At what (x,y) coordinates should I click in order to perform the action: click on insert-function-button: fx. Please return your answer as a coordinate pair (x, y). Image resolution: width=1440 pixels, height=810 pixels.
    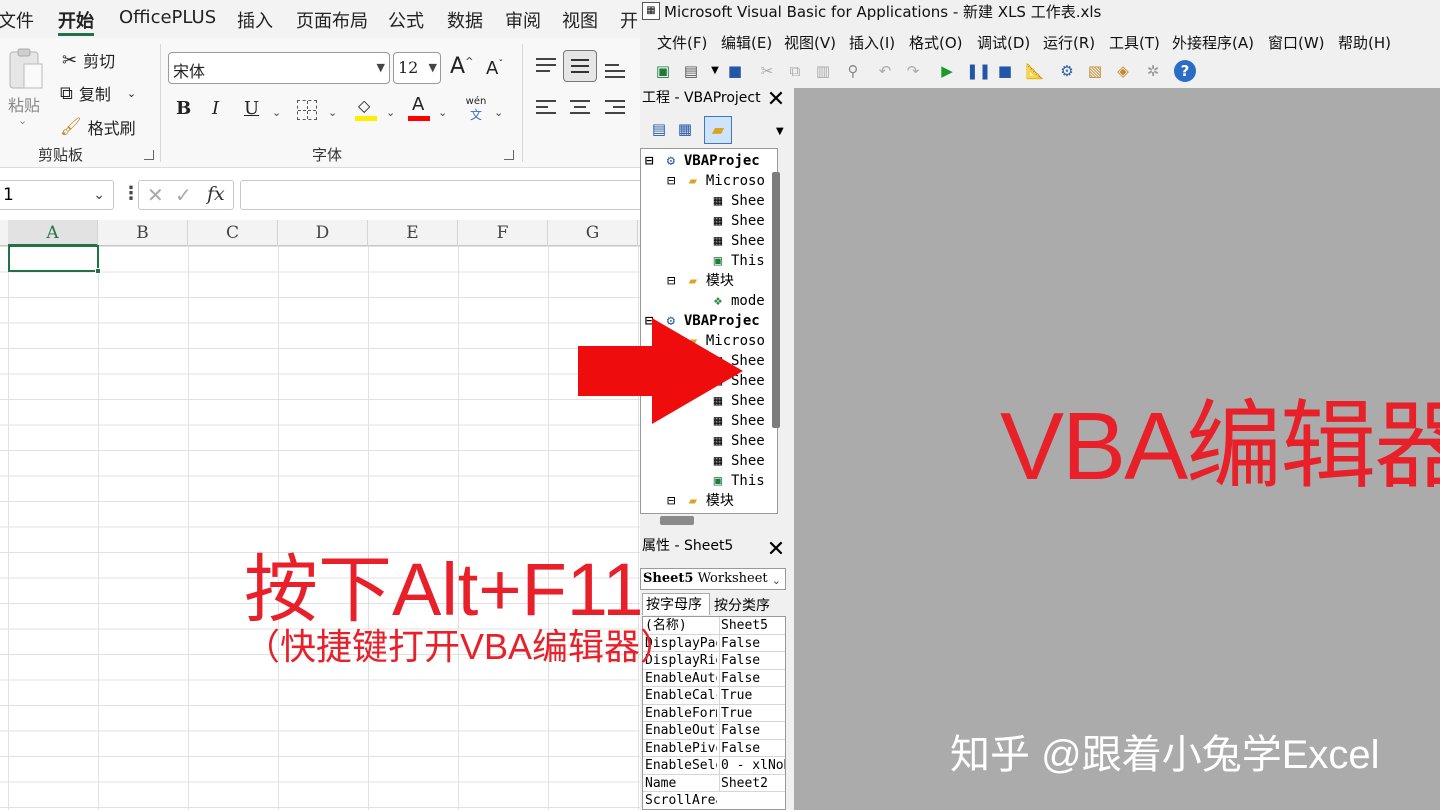
    Looking at the image, I should click on (216, 194).